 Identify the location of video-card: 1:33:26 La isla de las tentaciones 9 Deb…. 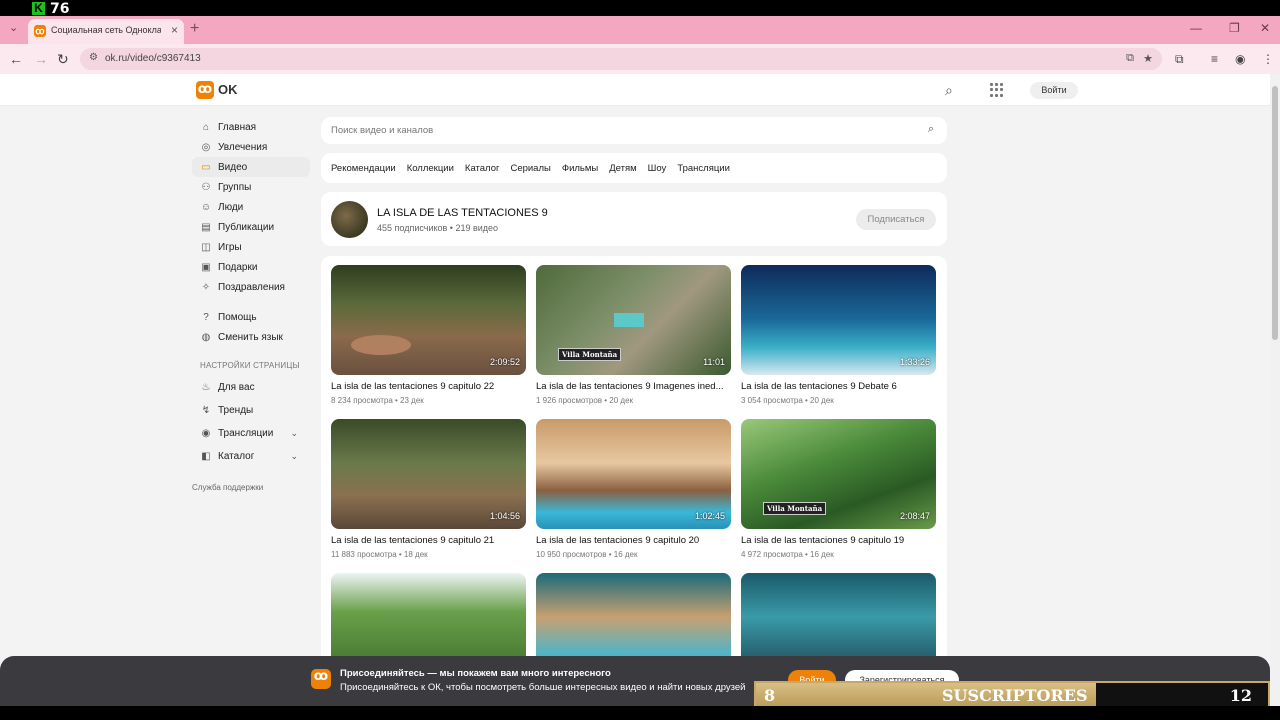
(838, 335).